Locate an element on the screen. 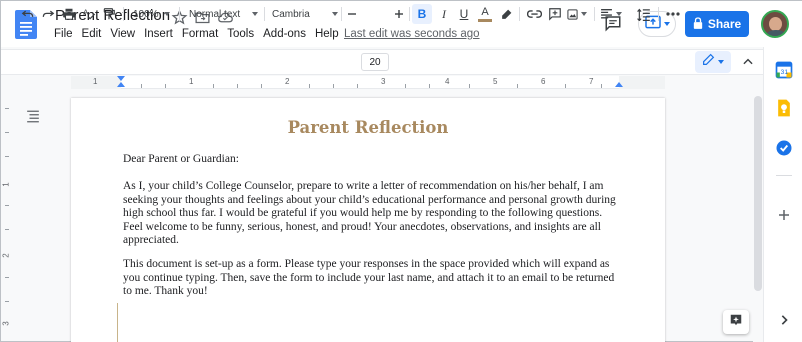 This screenshot has width=802, height=342. text-color-button: A is located at coordinates (485, 14).